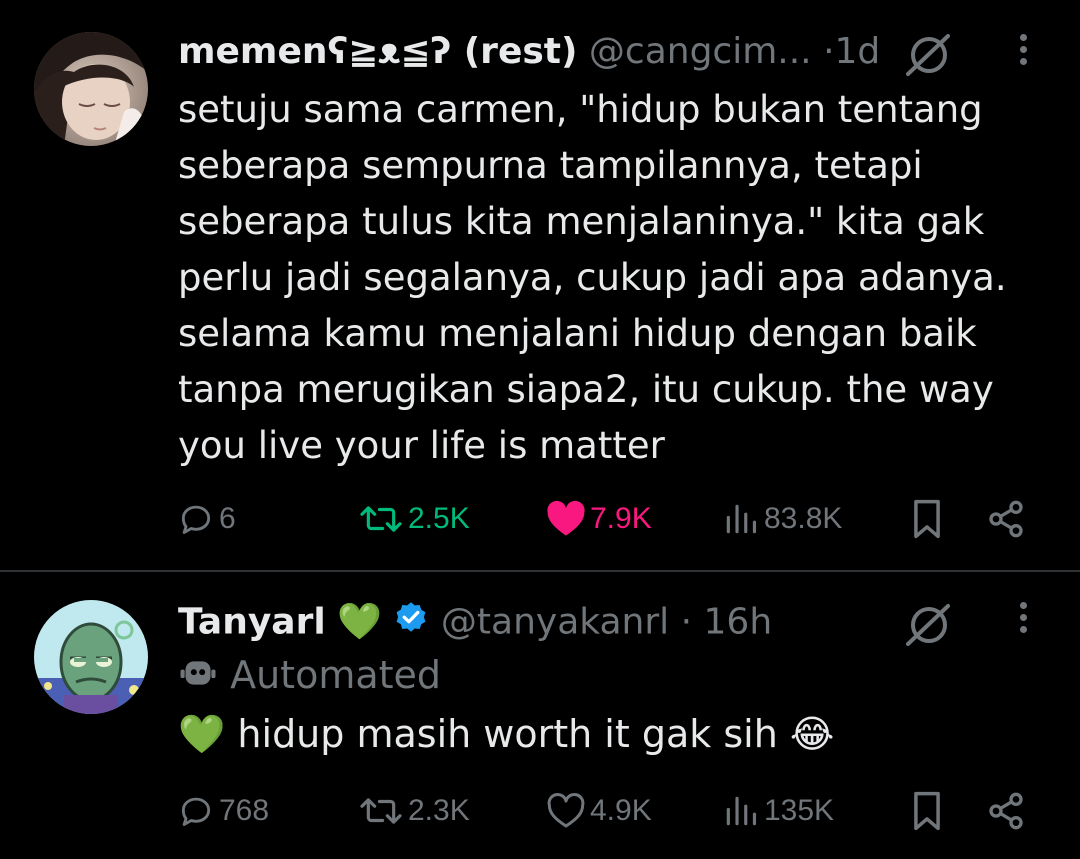 This screenshot has width=1080, height=859. Describe the element at coordinates (799, 810) in the screenshot. I see `views-count: 135K` at that location.